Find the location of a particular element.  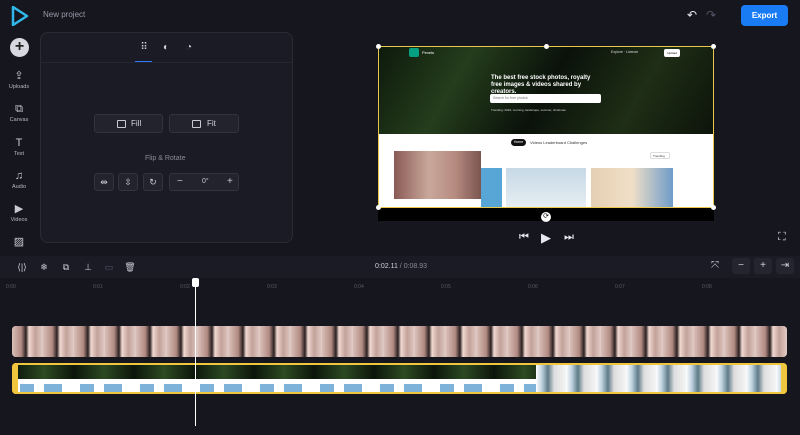

rotate-handle-icon: ⟳ is located at coordinates (546, 217).